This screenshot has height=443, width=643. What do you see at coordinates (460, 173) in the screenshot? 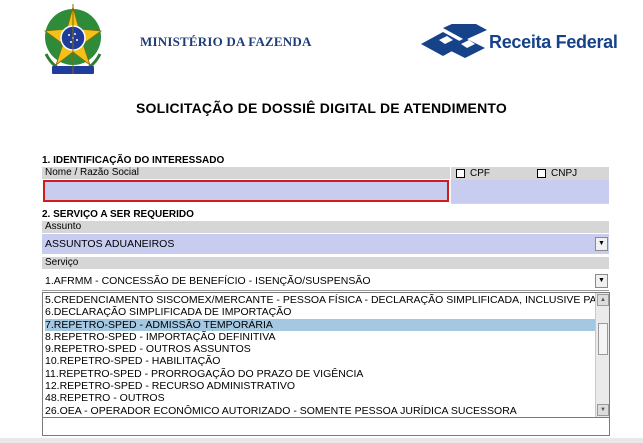
I see `cpf-checkbox` at bounding box center [460, 173].